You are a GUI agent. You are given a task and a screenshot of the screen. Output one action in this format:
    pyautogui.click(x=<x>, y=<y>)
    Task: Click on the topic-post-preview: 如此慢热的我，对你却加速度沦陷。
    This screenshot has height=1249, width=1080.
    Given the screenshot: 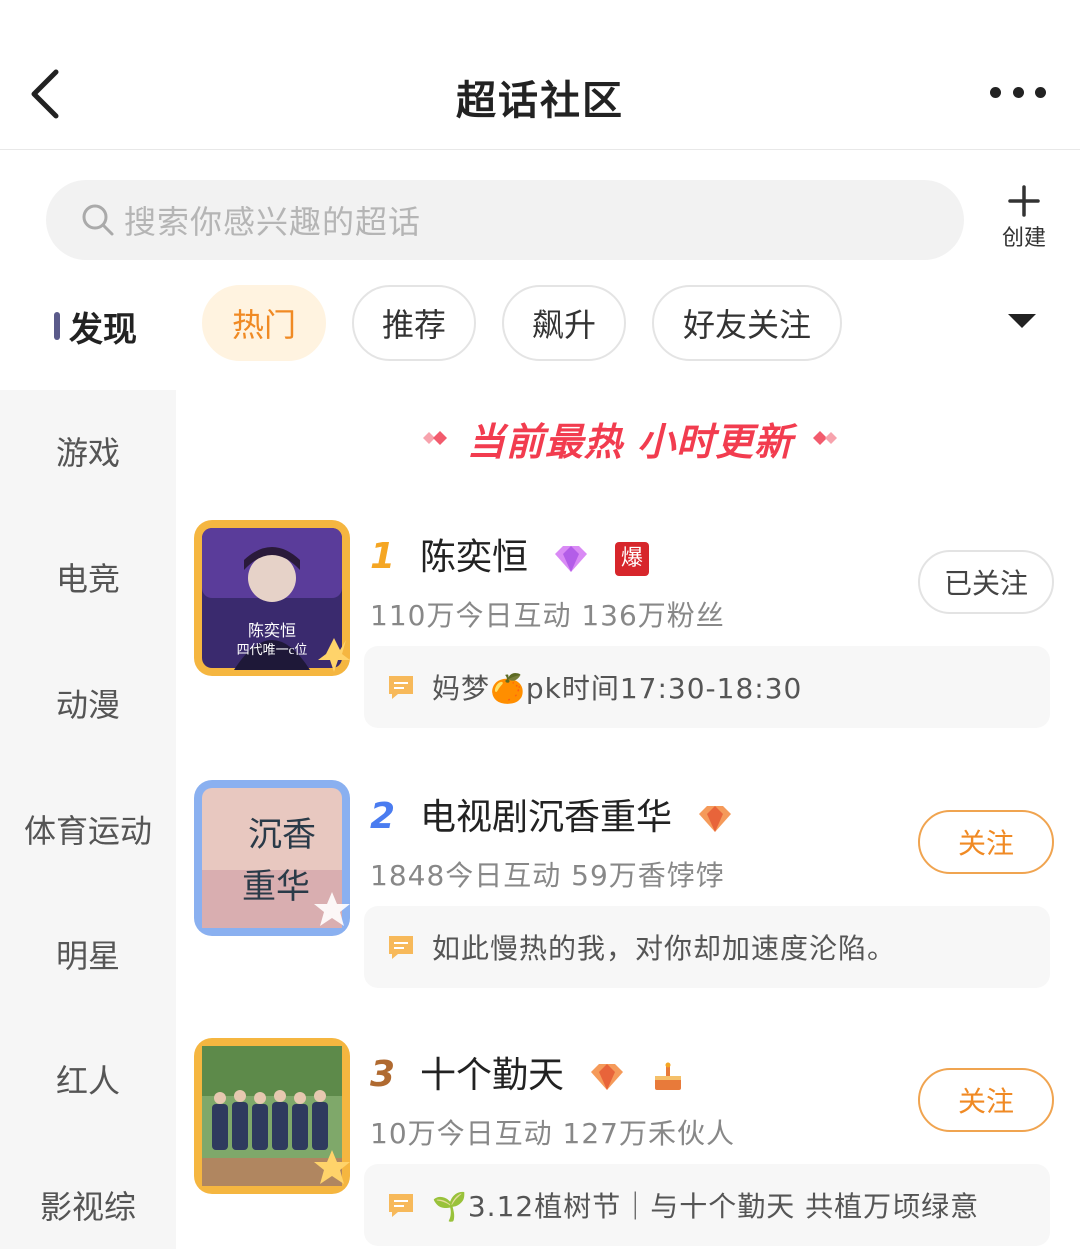 What is the action you would take?
    pyautogui.click(x=707, y=947)
    